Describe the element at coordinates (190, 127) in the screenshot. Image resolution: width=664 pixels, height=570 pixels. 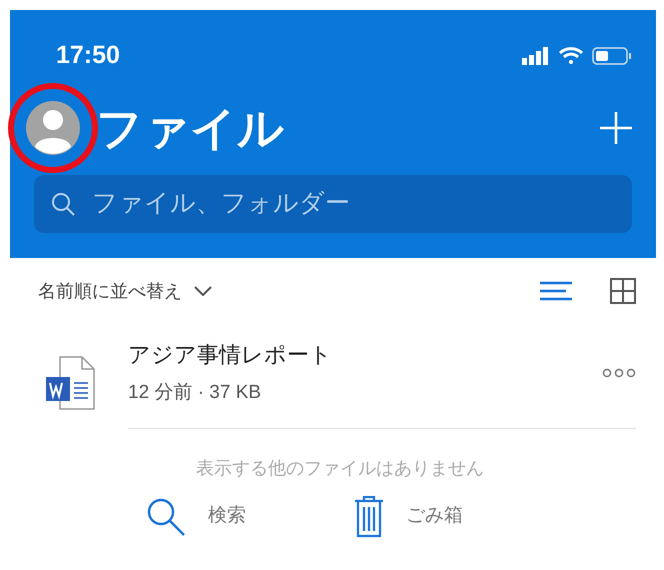
I see `page-title: ファイル` at that location.